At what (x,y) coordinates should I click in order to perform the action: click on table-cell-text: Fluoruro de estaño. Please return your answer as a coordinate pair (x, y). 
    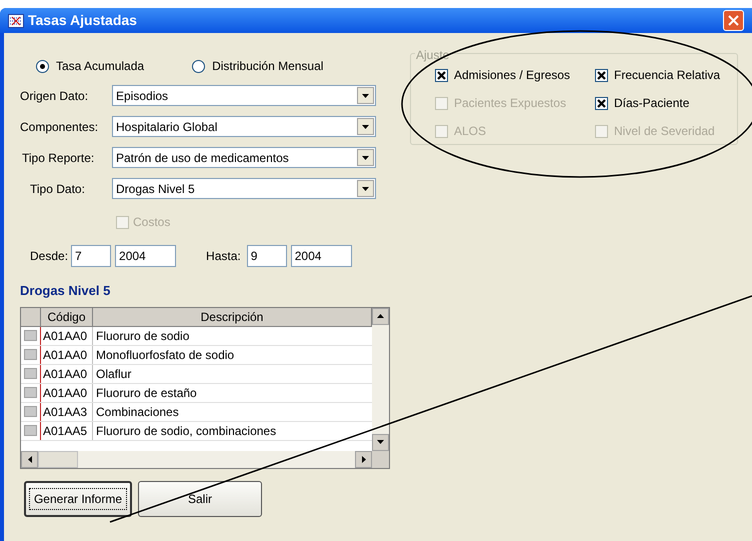
    Looking at the image, I should click on (146, 393).